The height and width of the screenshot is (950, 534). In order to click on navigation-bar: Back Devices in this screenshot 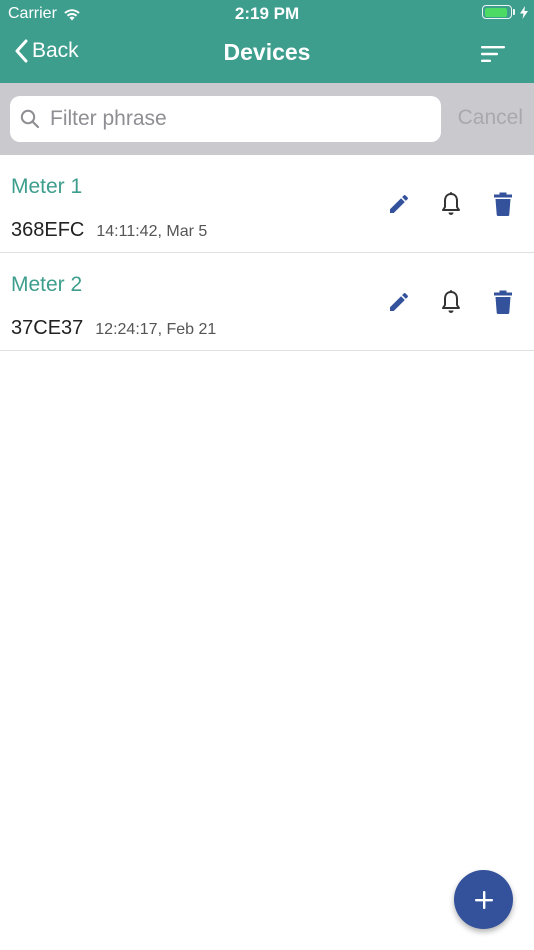, I will do `click(267, 55)`.